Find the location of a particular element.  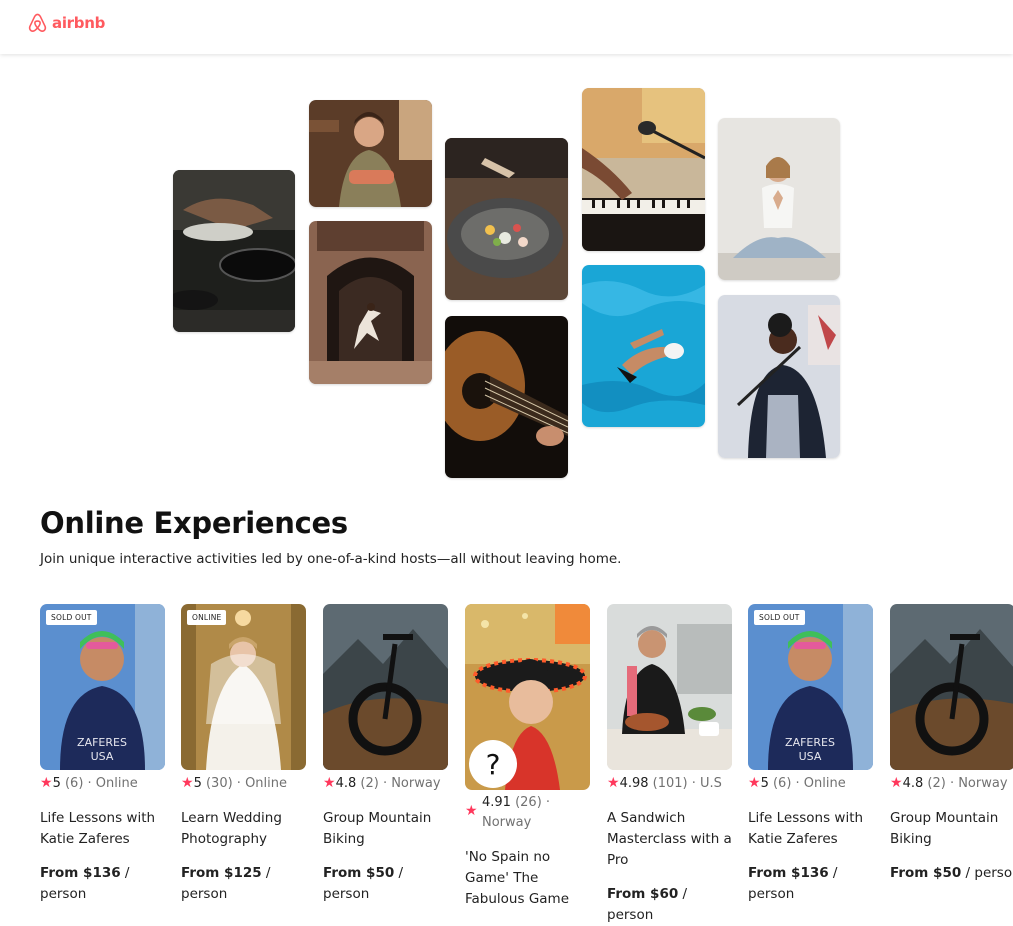

collage-food-bowl-photo is located at coordinates (506, 219).